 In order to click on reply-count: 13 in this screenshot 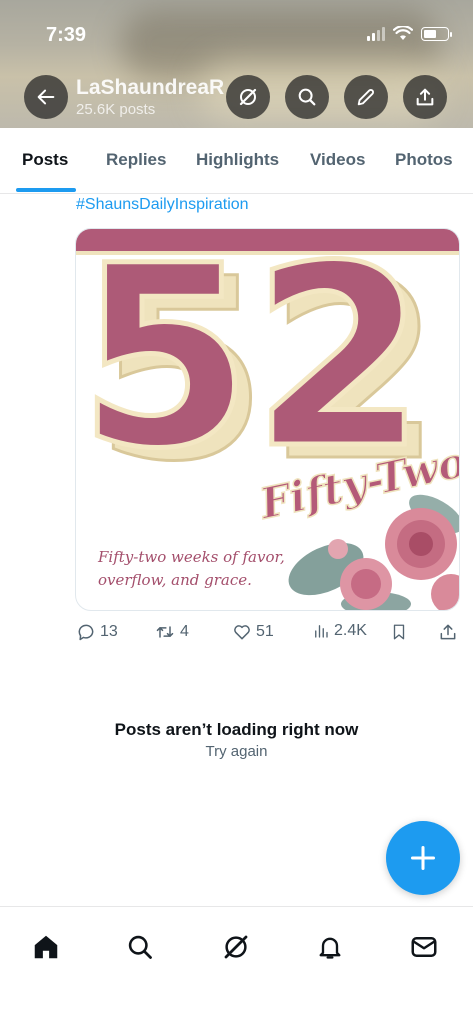, I will do `click(109, 631)`.